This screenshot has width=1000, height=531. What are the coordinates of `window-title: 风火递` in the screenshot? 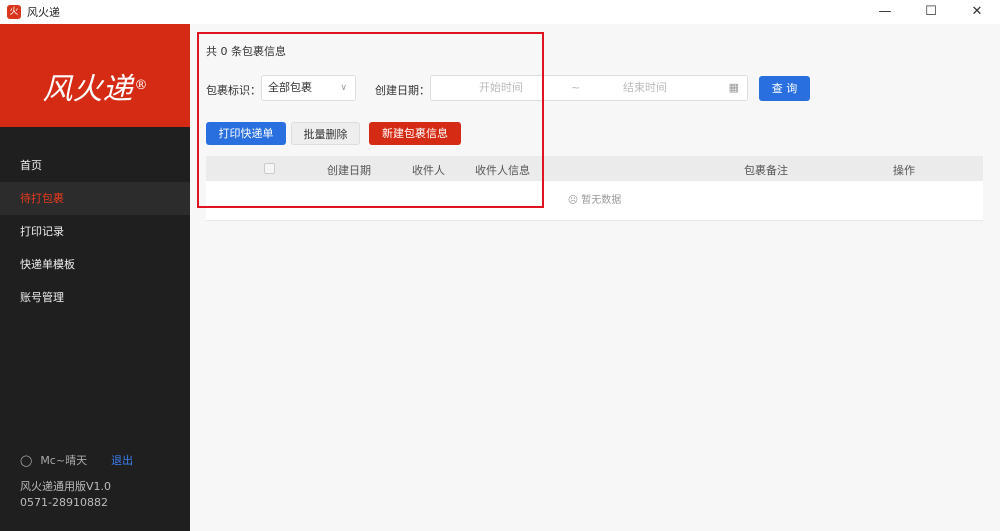 It's located at (43, 12).